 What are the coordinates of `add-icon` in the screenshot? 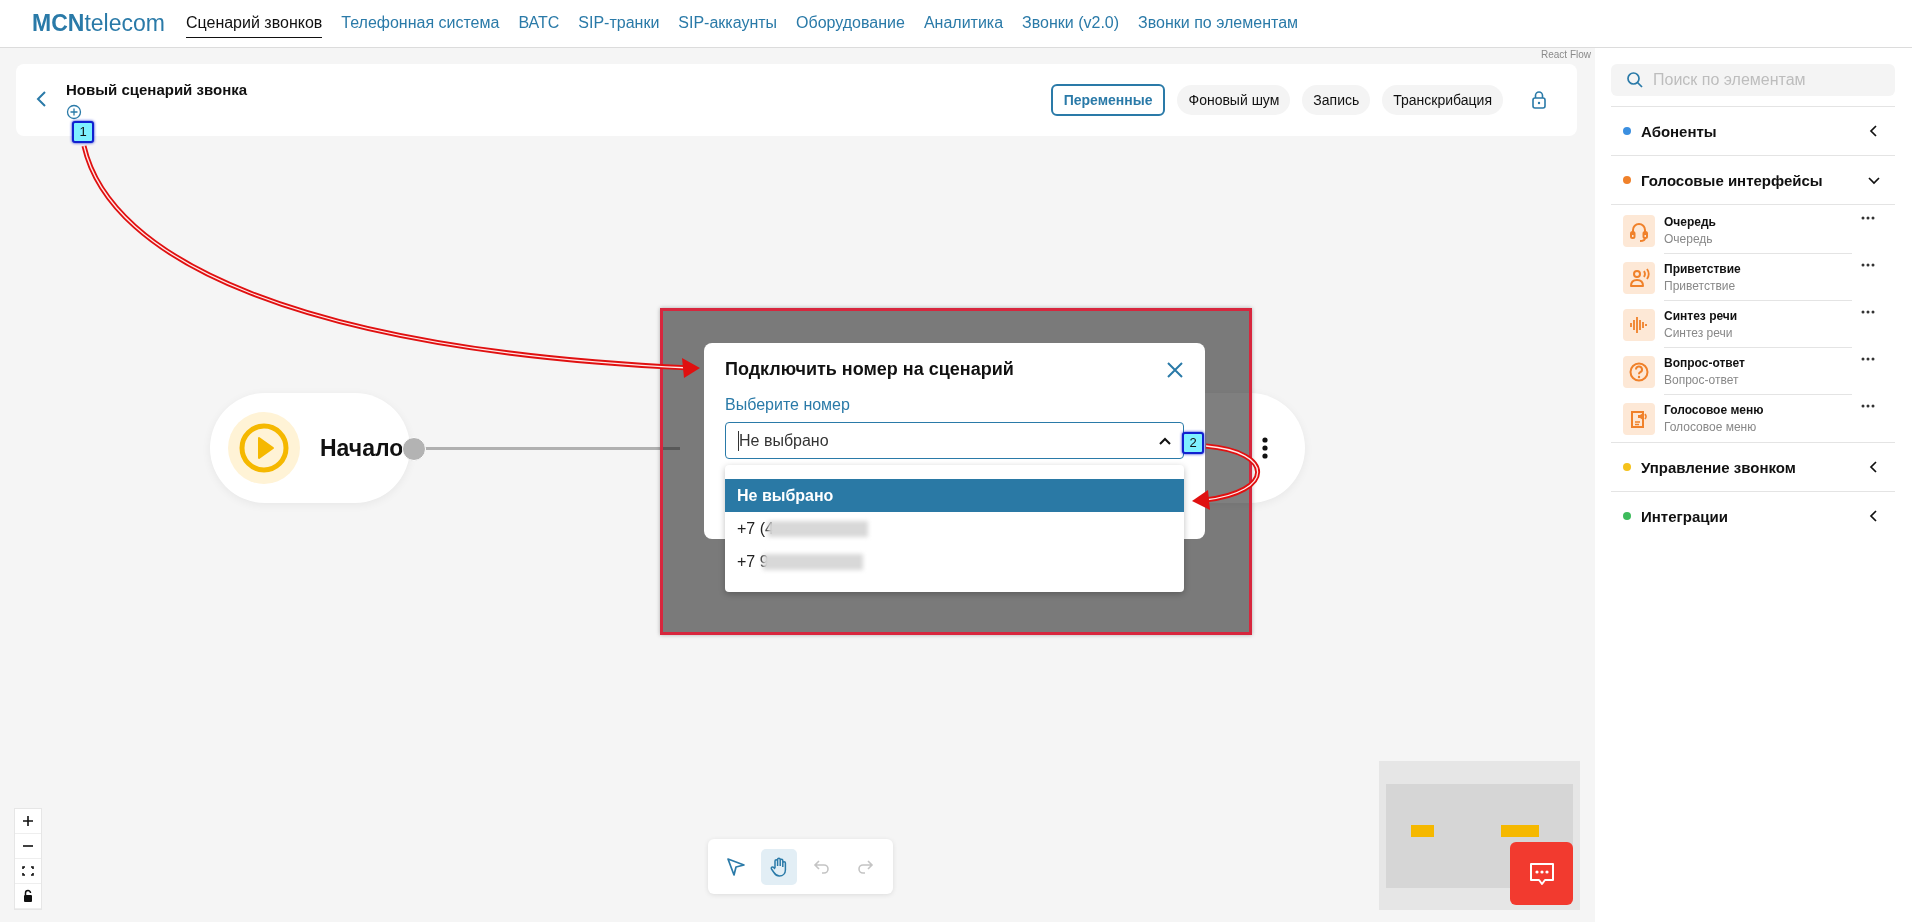 It's located at (74, 112).